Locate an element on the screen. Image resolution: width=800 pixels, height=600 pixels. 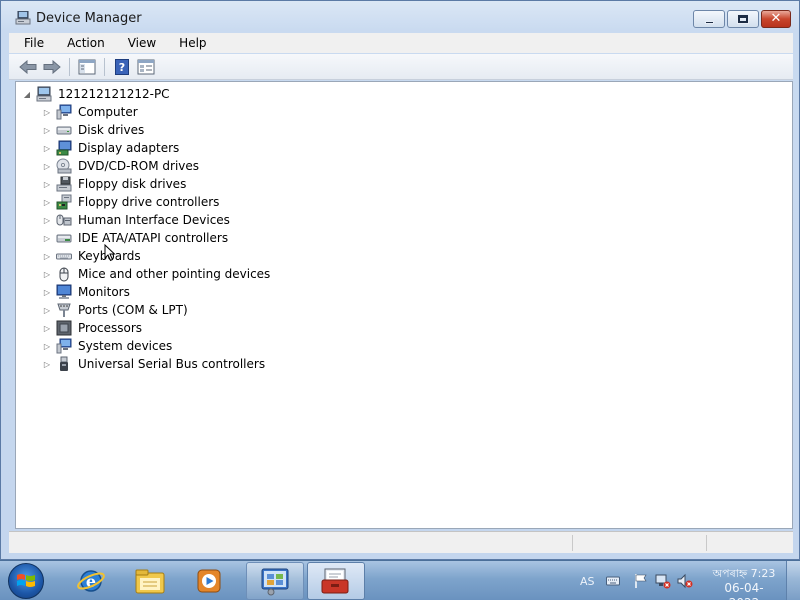
tree-item-ide-controllers: ▷ IDE ATA/ATAPI controllers is located at coordinates (135, 238).